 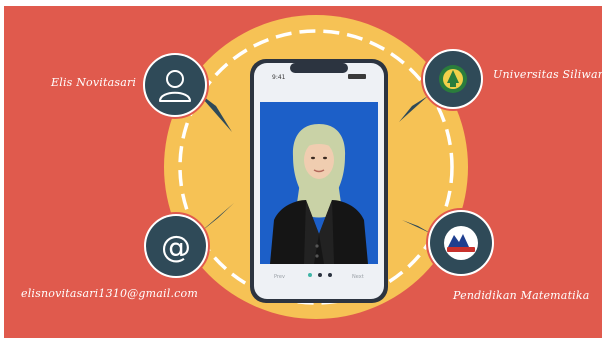 What do you see at coordinates (521, 295) in the screenshot?
I see `department-label: Pendidikan Matematika` at bounding box center [521, 295].